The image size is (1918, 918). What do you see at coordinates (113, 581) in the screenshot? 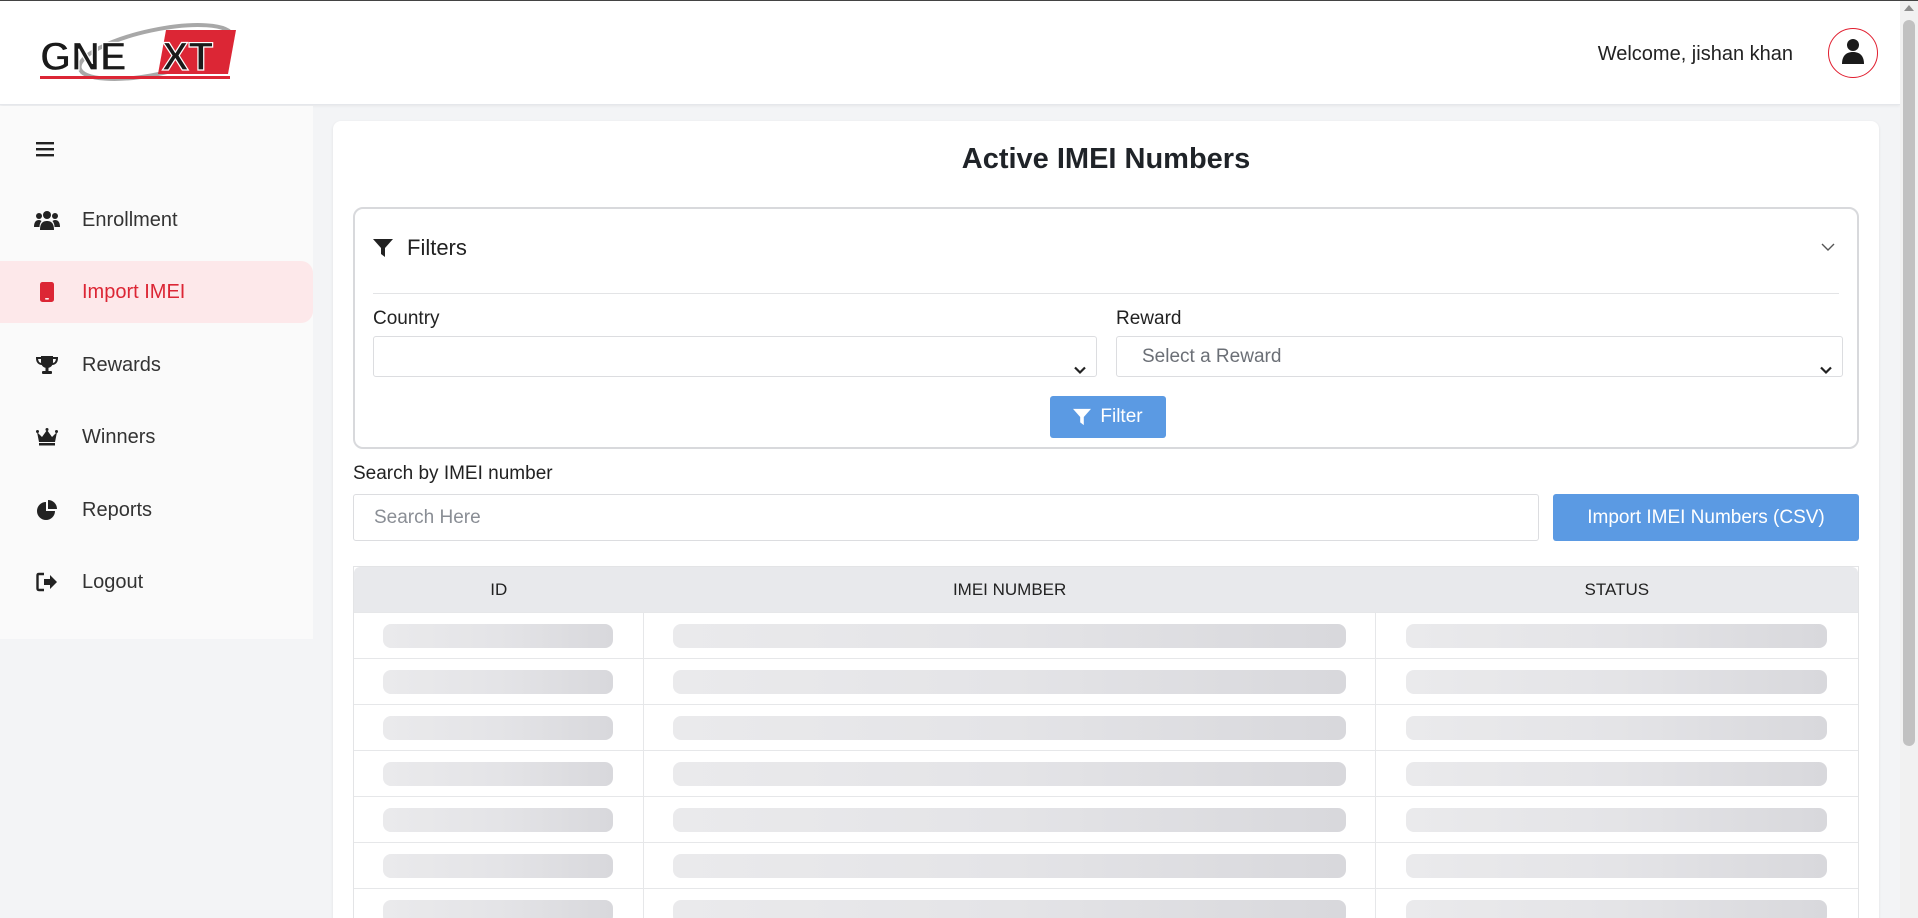
I see `sidebar-item-label: Logout` at bounding box center [113, 581].